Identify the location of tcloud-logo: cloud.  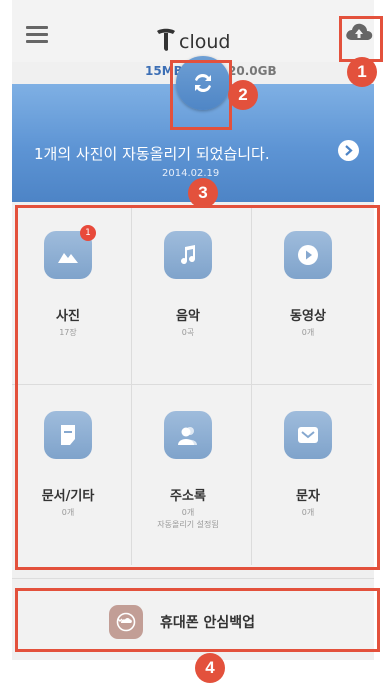
(192, 37).